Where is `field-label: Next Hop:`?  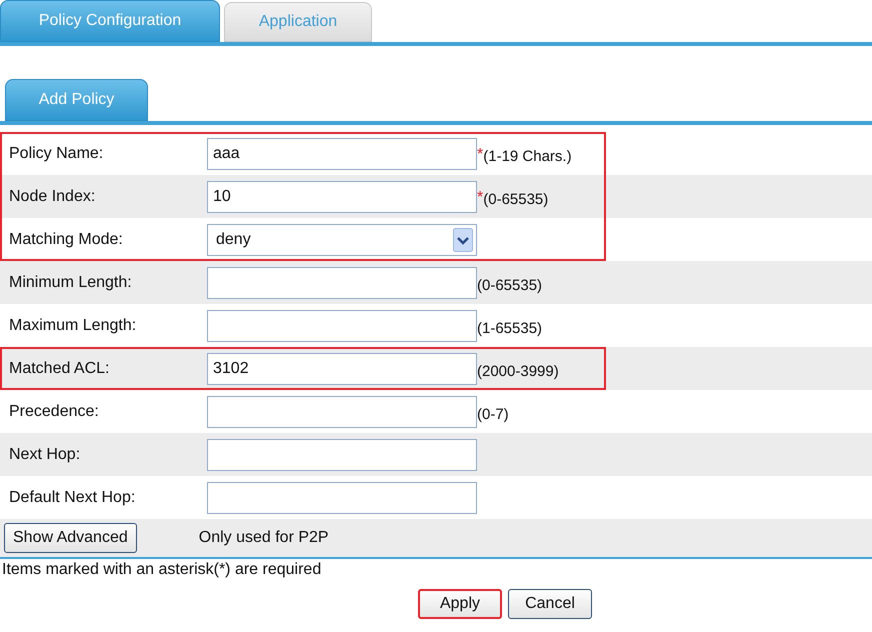 field-label: Next Hop: is located at coordinates (45, 455).